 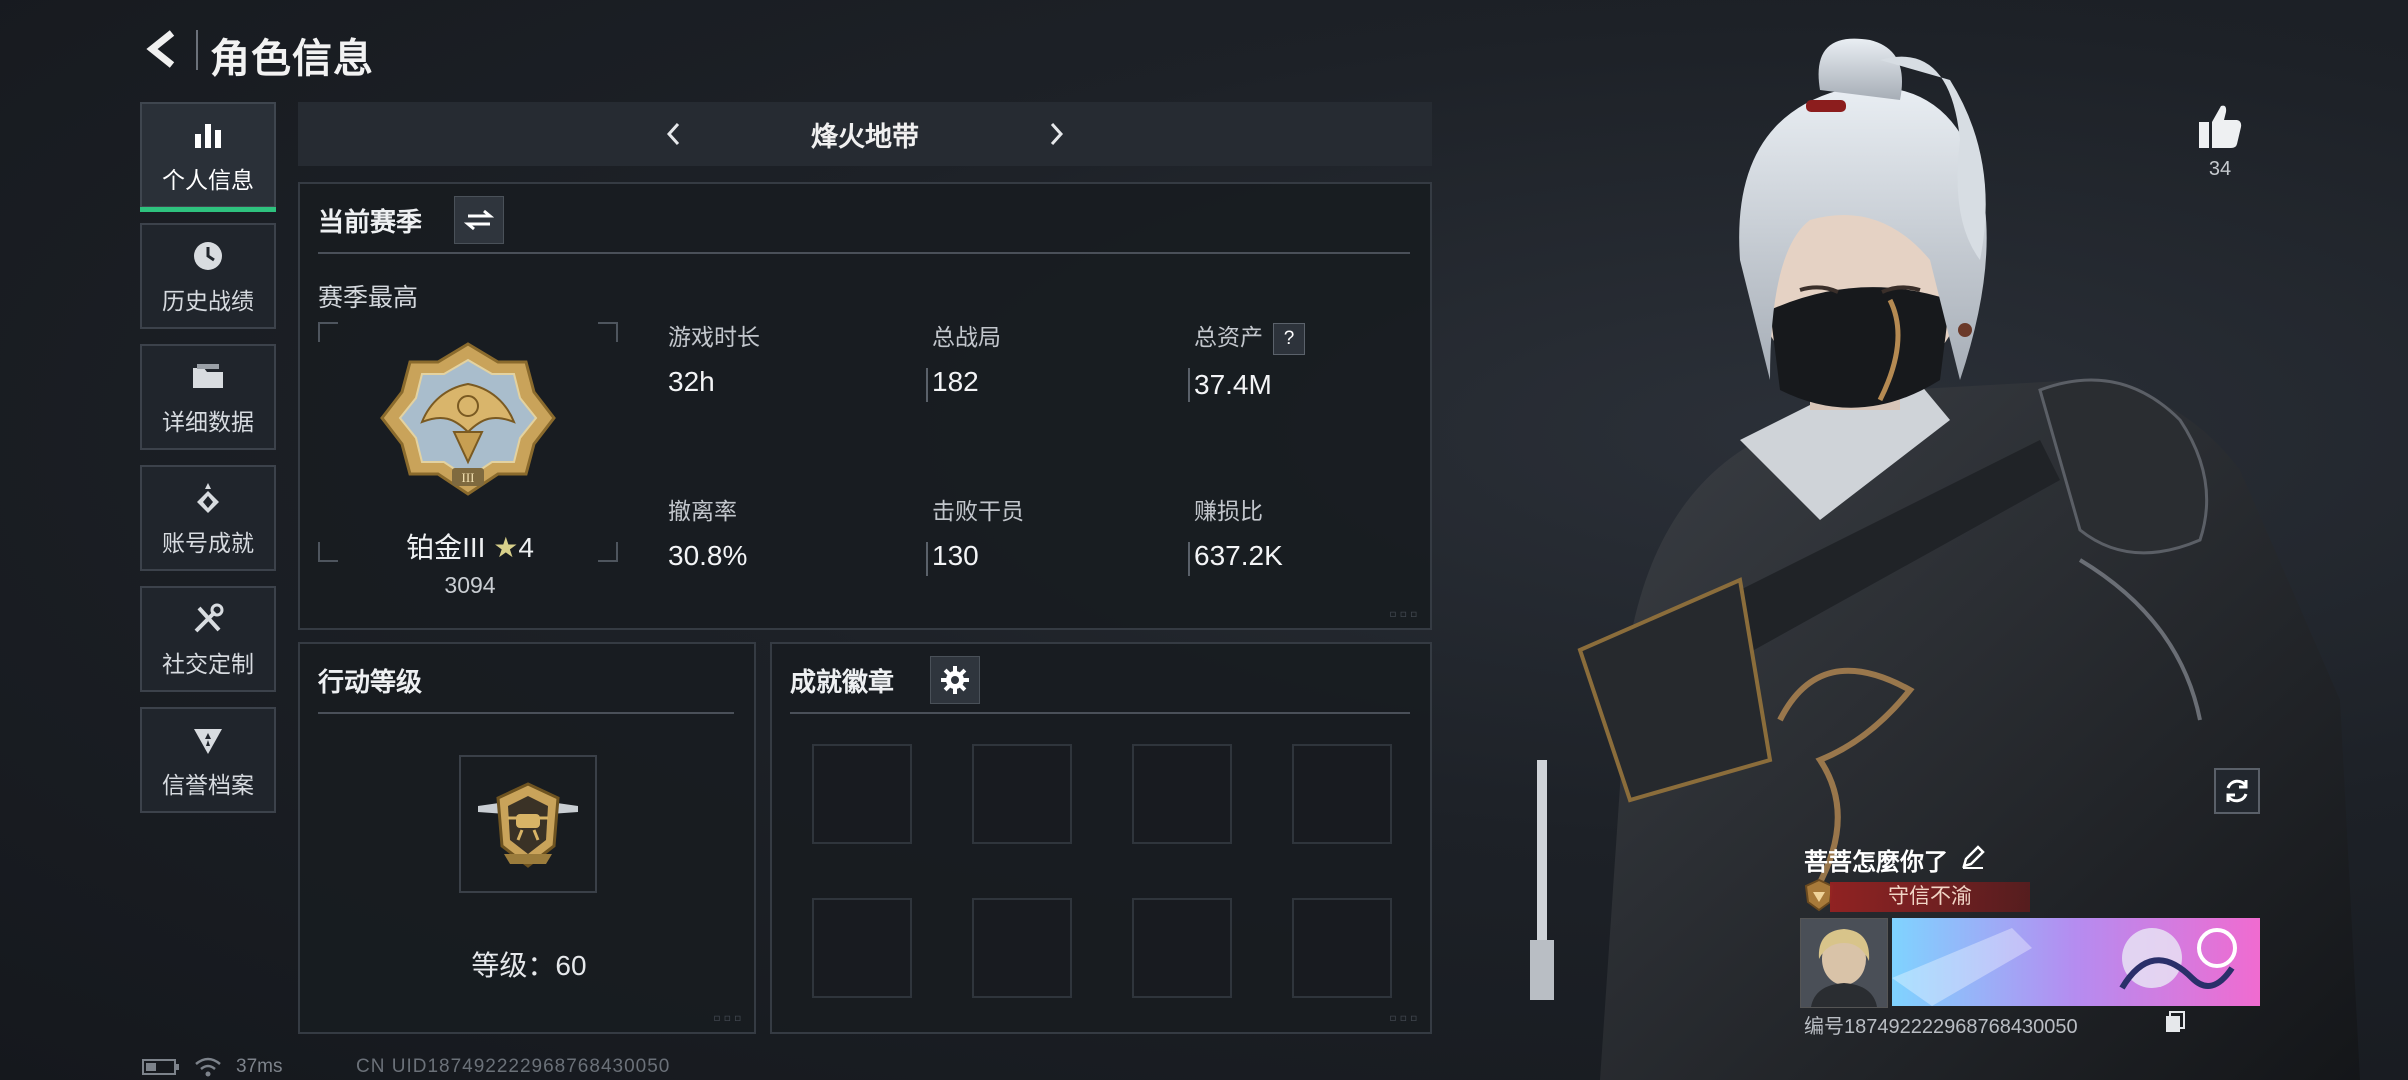 What do you see at coordinates (370, 222) in the screenshot?
I see `season-heading: 当前赛季` at bounding box center [370, 222].